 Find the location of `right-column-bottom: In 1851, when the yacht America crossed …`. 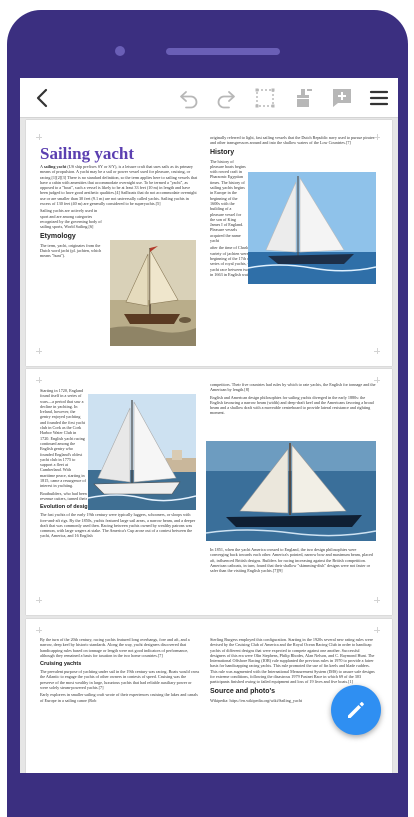

right-column-bottom: In 1851, when the yacht America crossed … is located at coordinates (293, 561).